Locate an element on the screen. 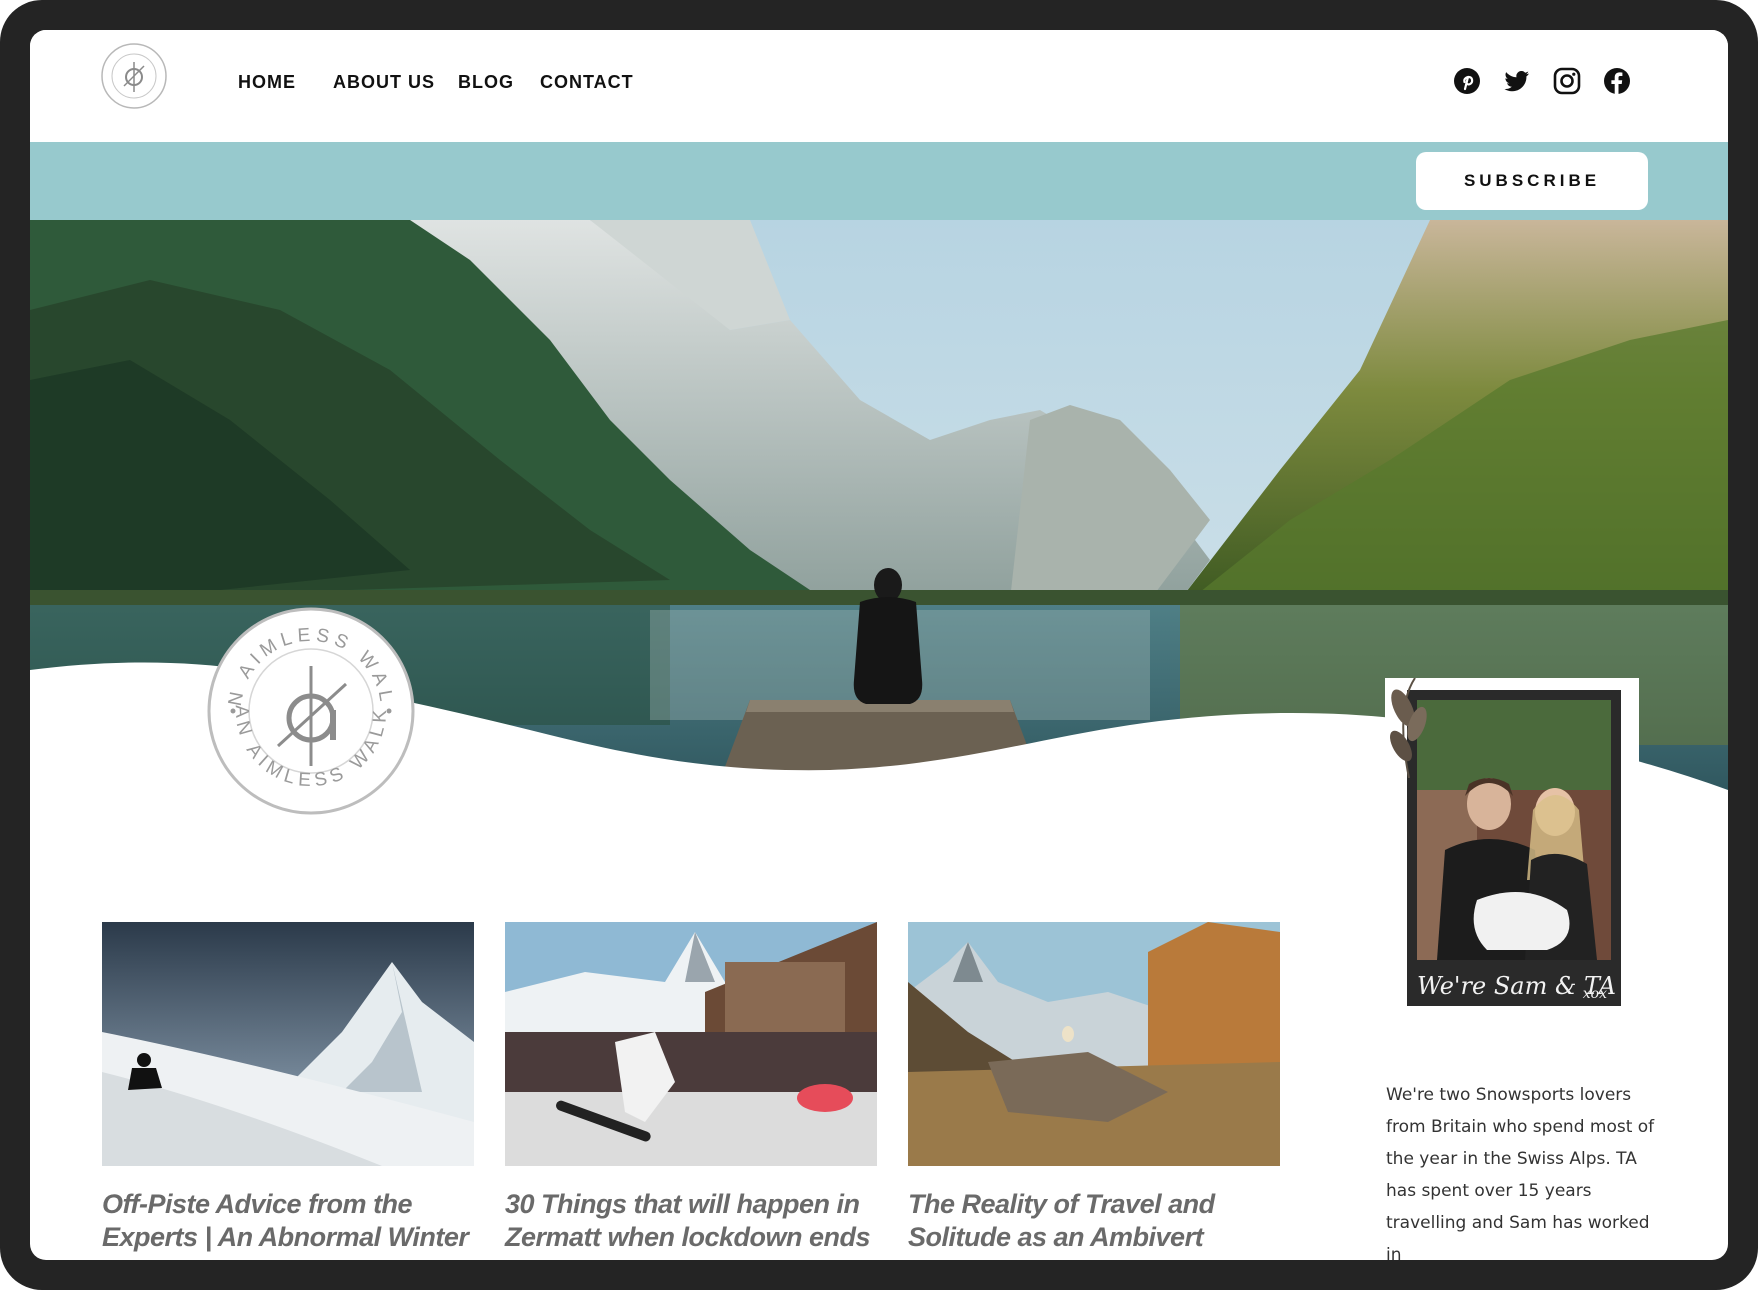 This screenshot has width=1758, height=1290. subscribe-button: SUBSCRIBE is located at coordinates (1532, 181).